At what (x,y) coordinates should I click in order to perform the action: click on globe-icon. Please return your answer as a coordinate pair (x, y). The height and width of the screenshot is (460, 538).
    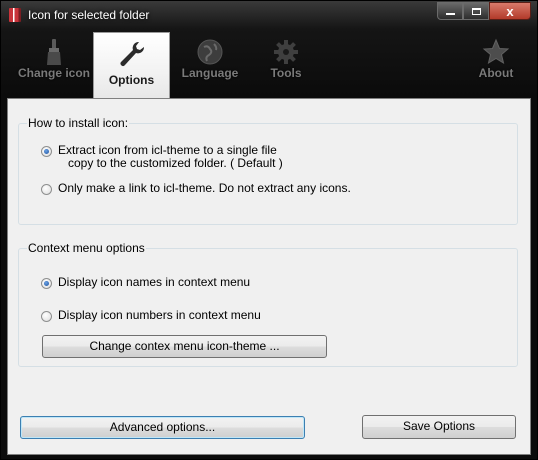
    Looking at the image, I should click on (210, 52).